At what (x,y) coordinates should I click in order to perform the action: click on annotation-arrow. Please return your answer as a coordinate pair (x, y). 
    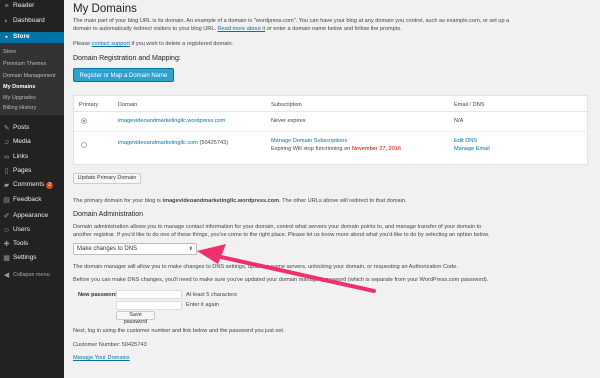
    Looking at the image, I should click on (286, 268).